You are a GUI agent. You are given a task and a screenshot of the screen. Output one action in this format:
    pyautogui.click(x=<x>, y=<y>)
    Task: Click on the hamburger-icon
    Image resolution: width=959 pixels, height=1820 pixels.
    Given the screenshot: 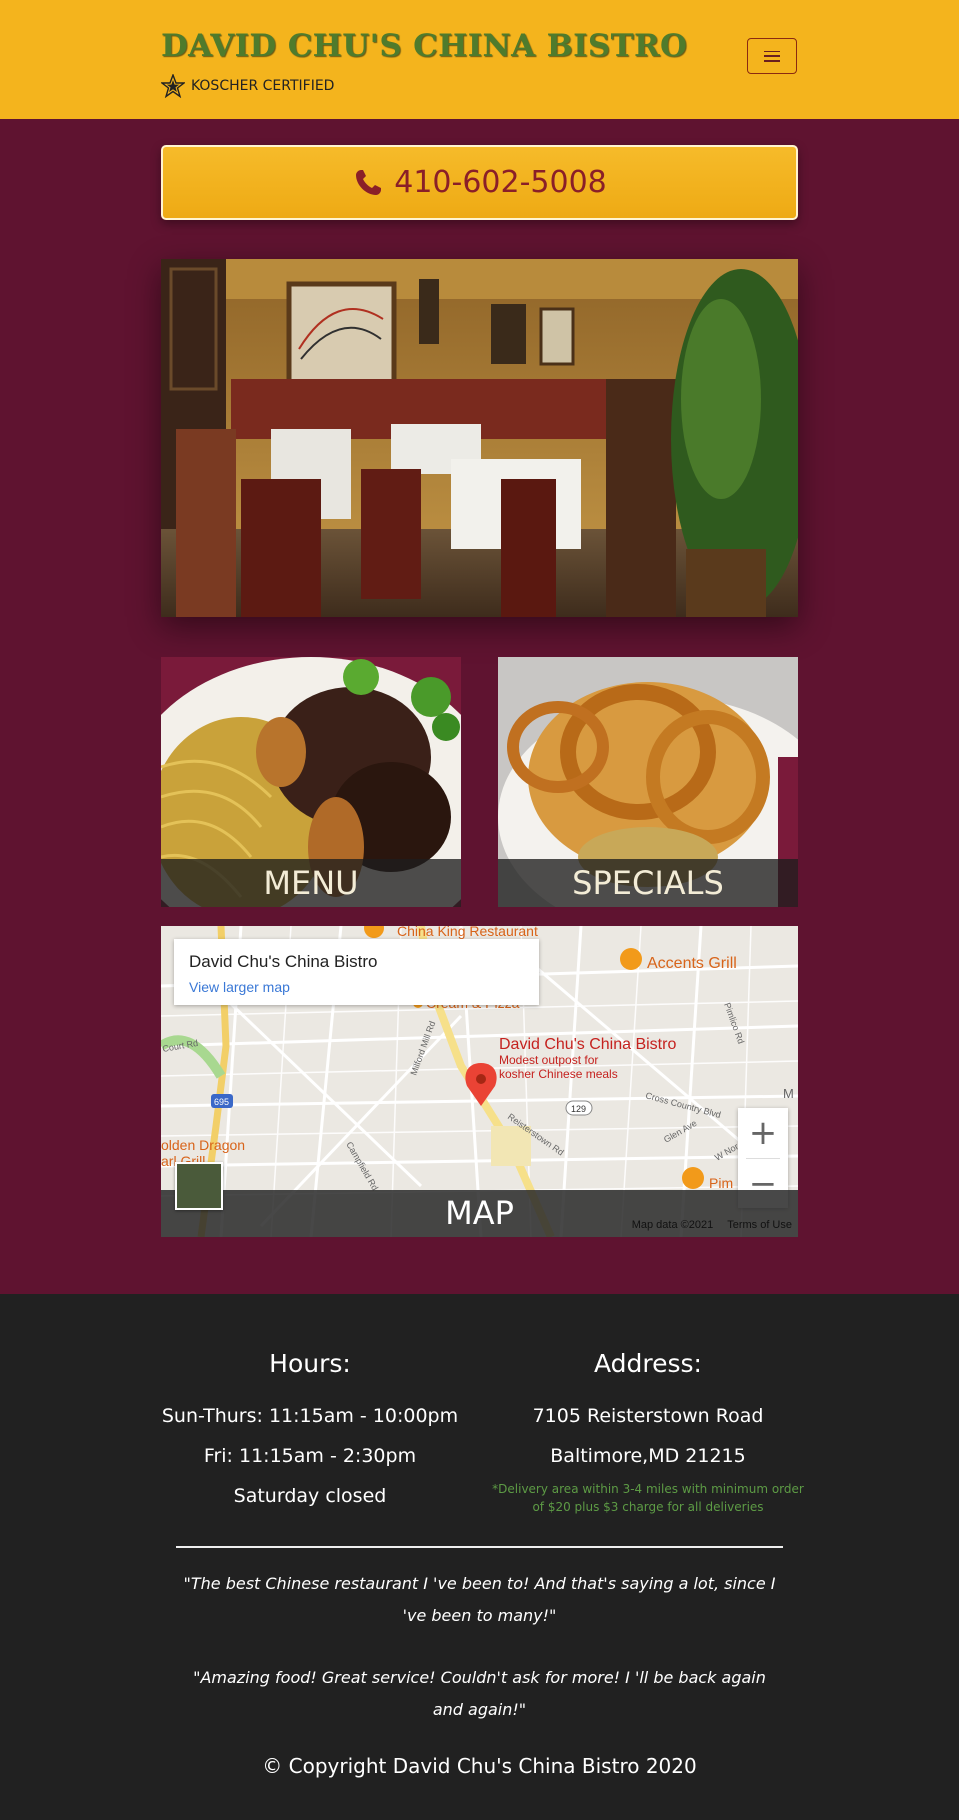 What is the action you would take?
    pyautogui.click(x=772, y=56)
    